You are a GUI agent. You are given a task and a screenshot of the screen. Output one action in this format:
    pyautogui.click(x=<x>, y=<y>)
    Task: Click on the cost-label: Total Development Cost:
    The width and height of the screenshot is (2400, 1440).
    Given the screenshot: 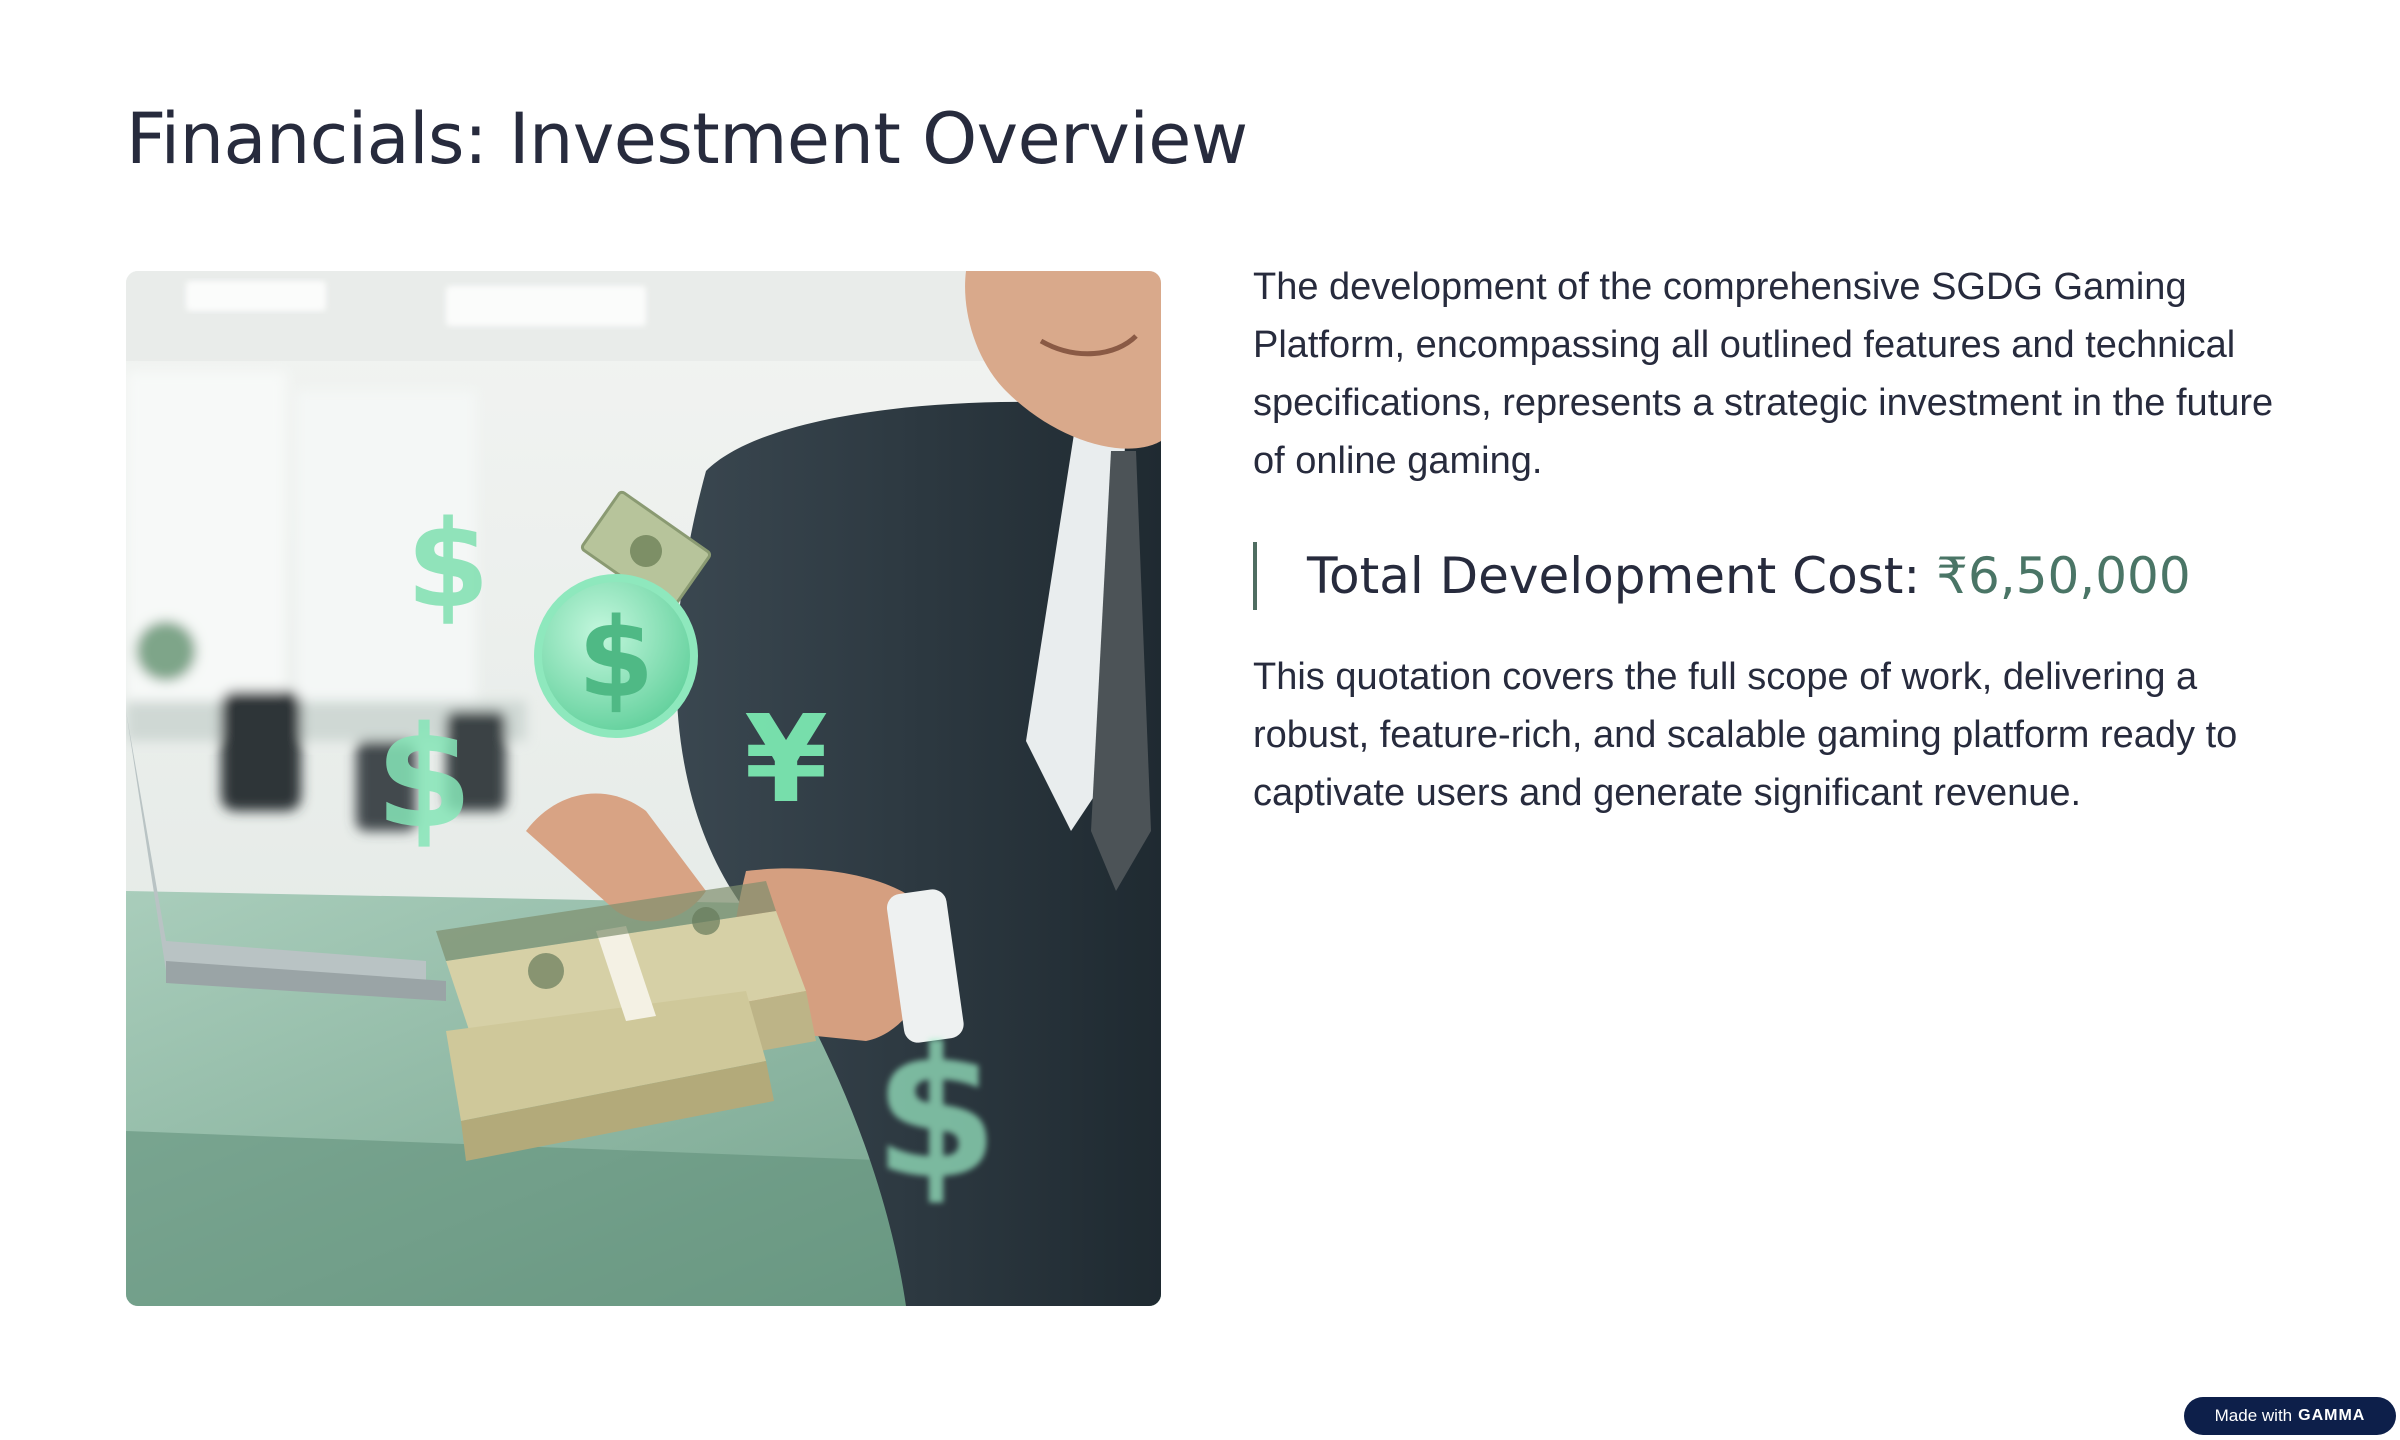 What is the action you would take?
    pyautogui.click(x=1614, y=576)
    